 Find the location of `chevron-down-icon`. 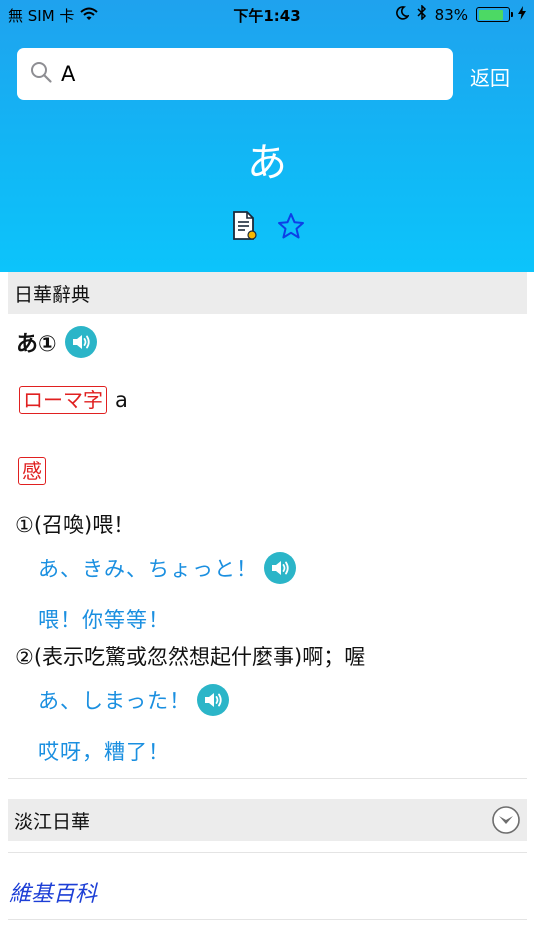

chevron-down-icon is located at coordinates (506, 822).